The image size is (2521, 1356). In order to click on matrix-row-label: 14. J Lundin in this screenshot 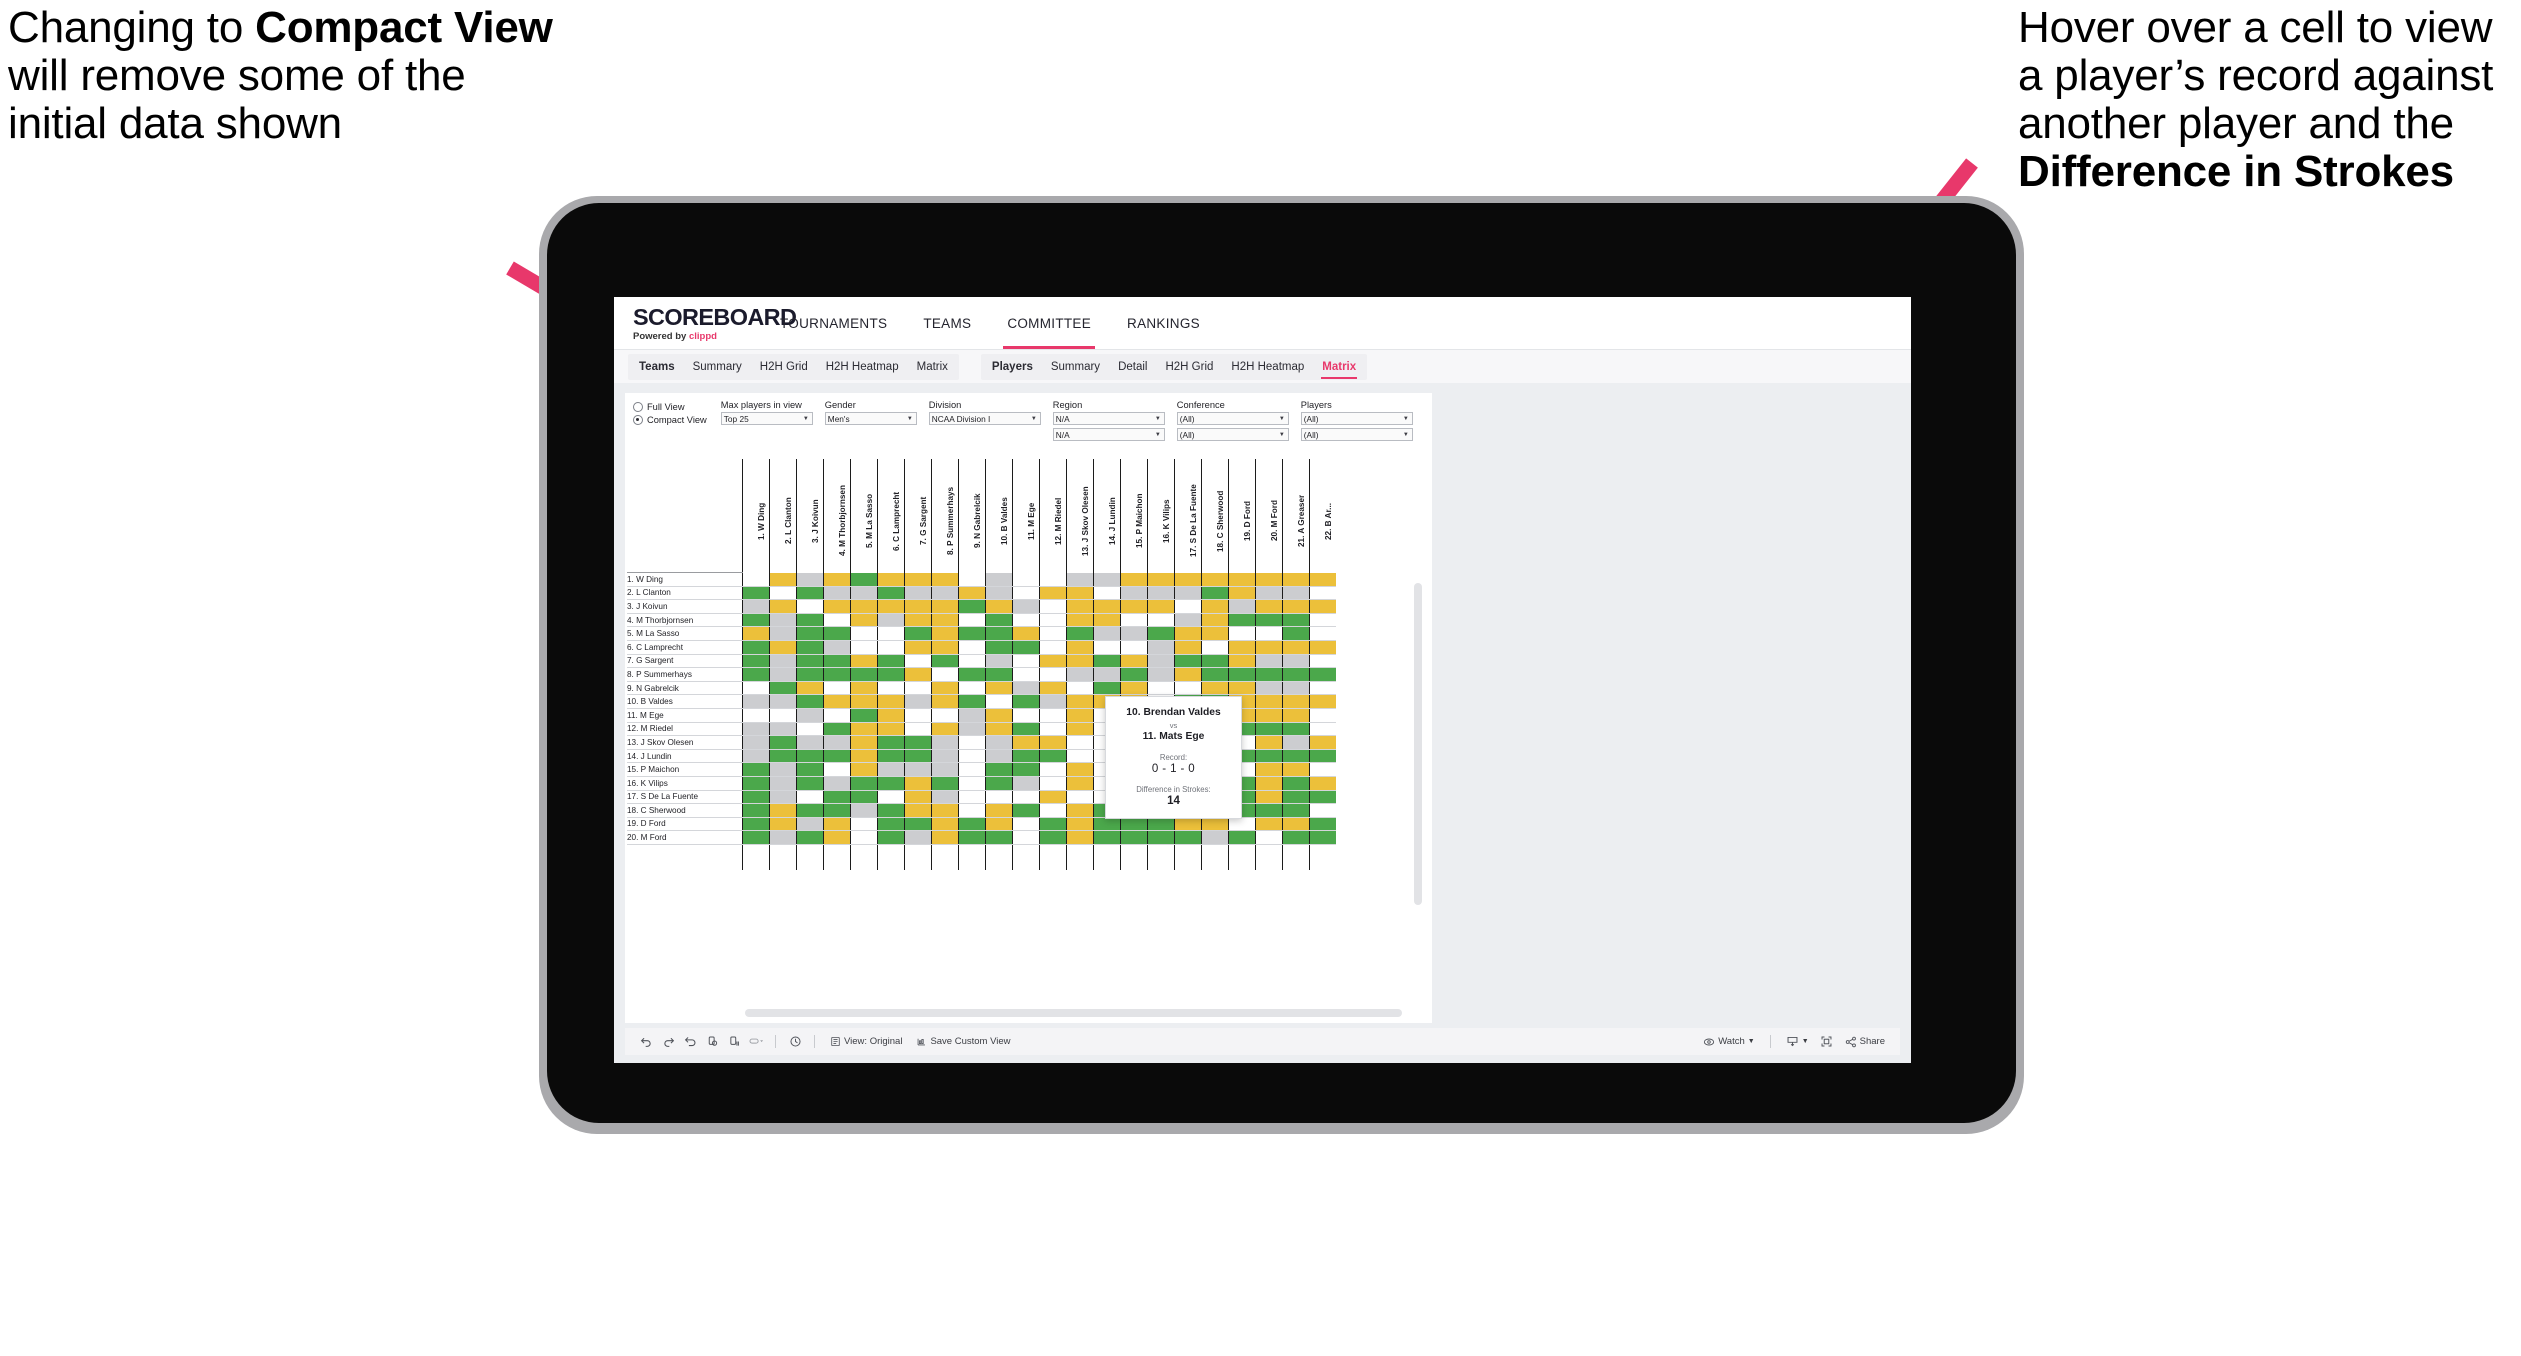, I will do `click(685, 756)`.